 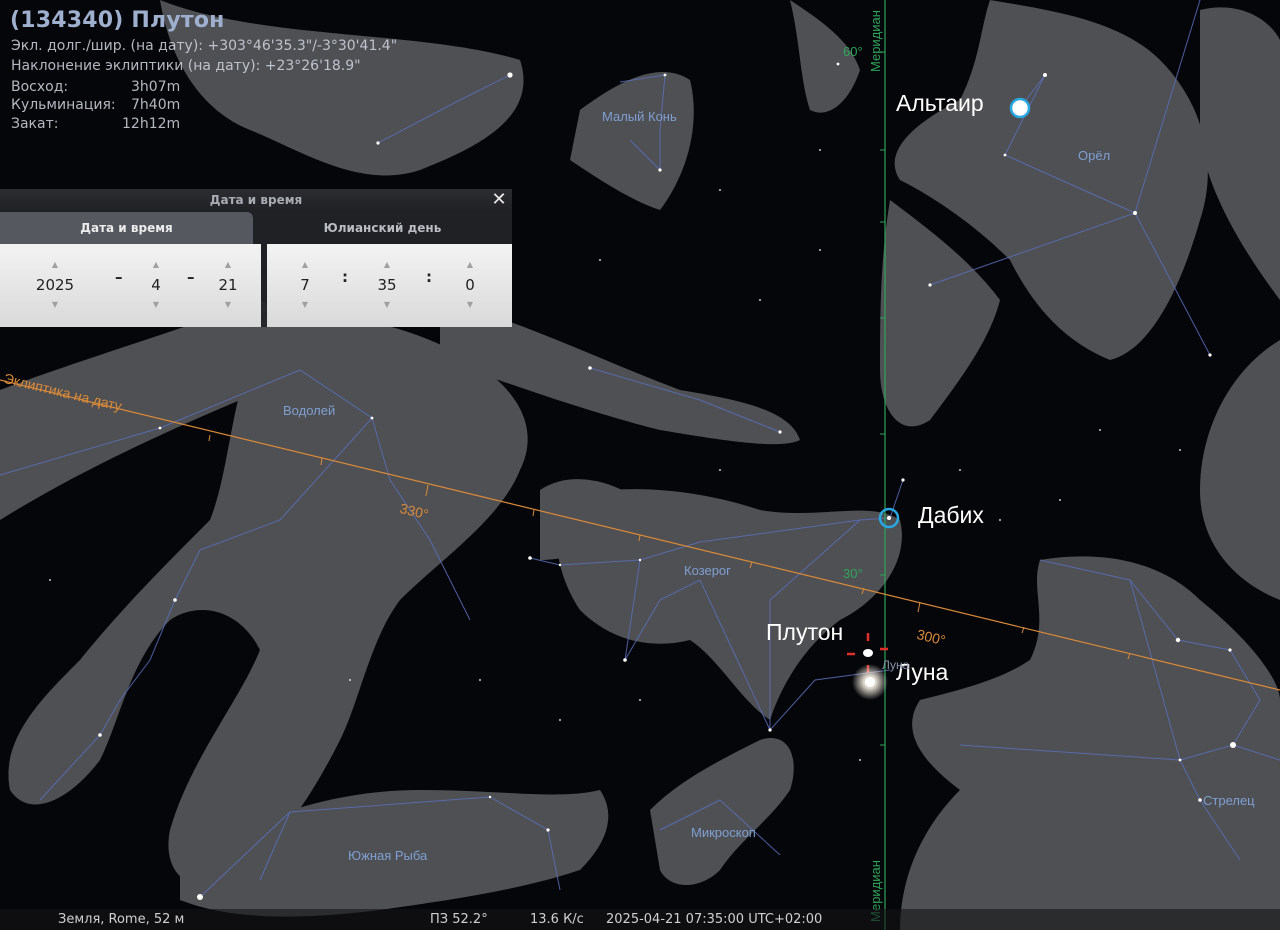 I want to click on pluto-dot, so click(x=868, y=653).